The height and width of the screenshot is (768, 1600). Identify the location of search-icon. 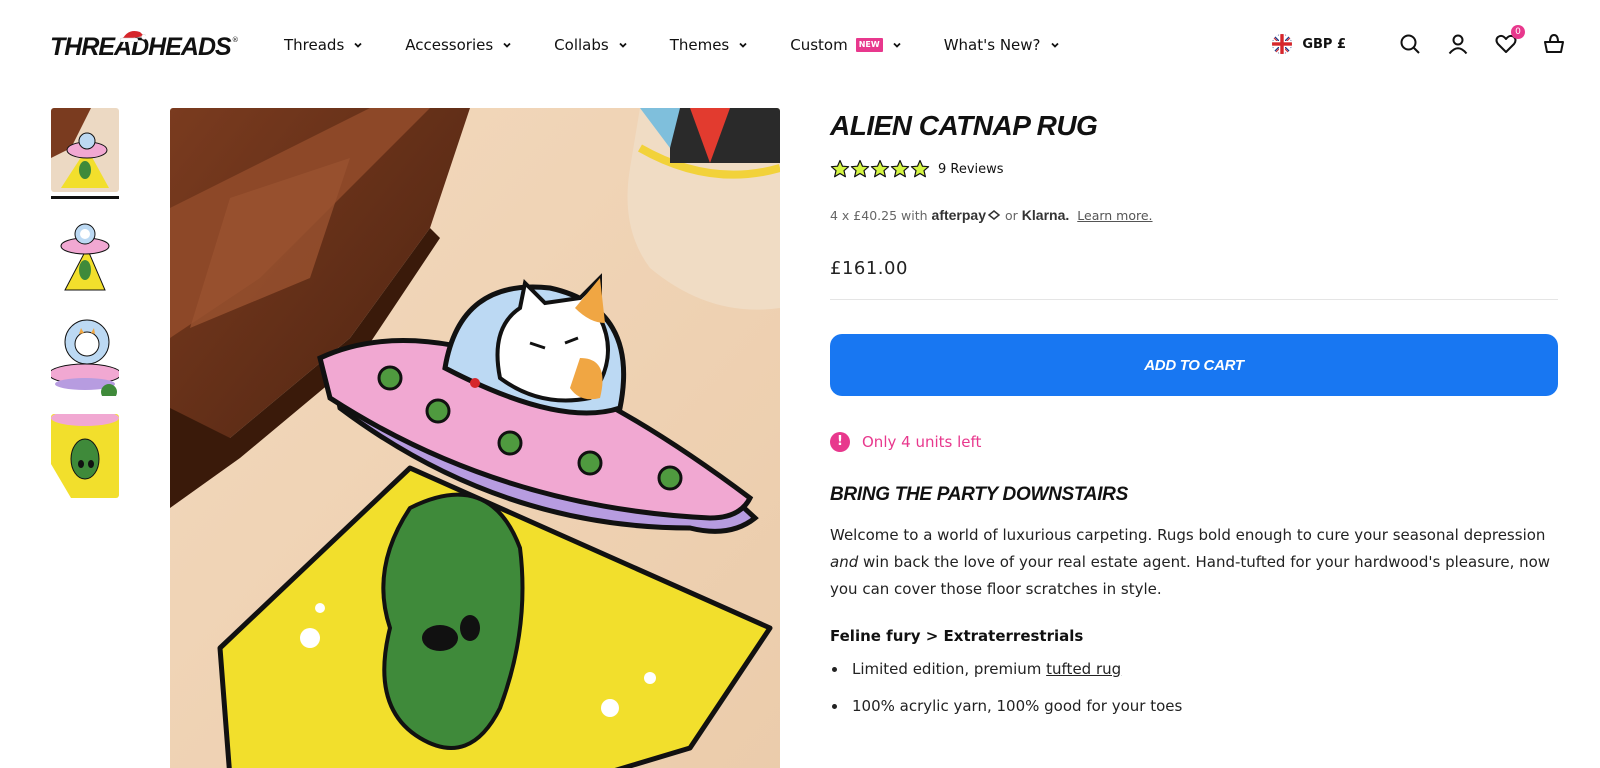
(1410, 44).